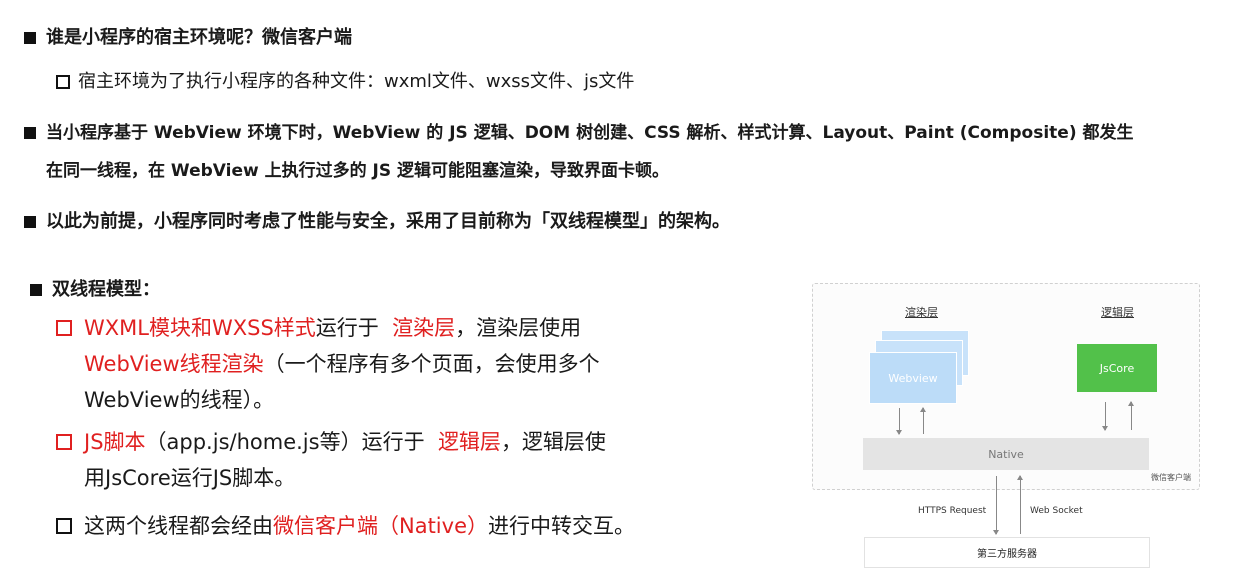  I want to click on relay-text: 进行中转交互。, so click(561, 526).